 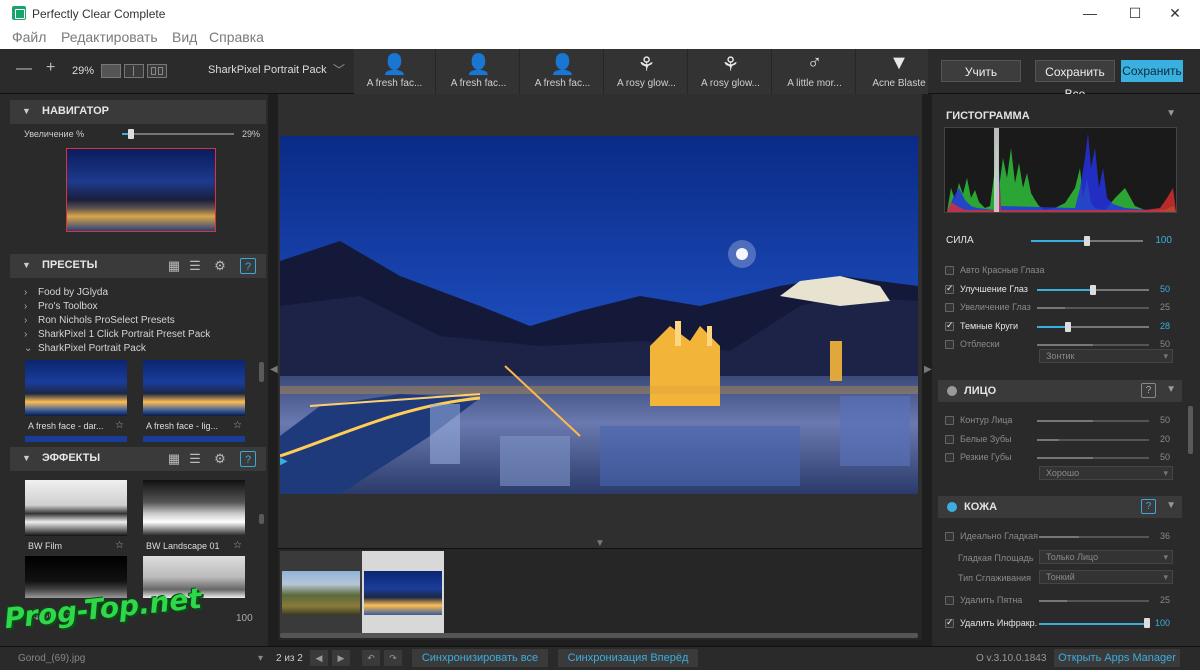 I want to click on chevron-down-icon: ▾, so click(x=260, y=658).